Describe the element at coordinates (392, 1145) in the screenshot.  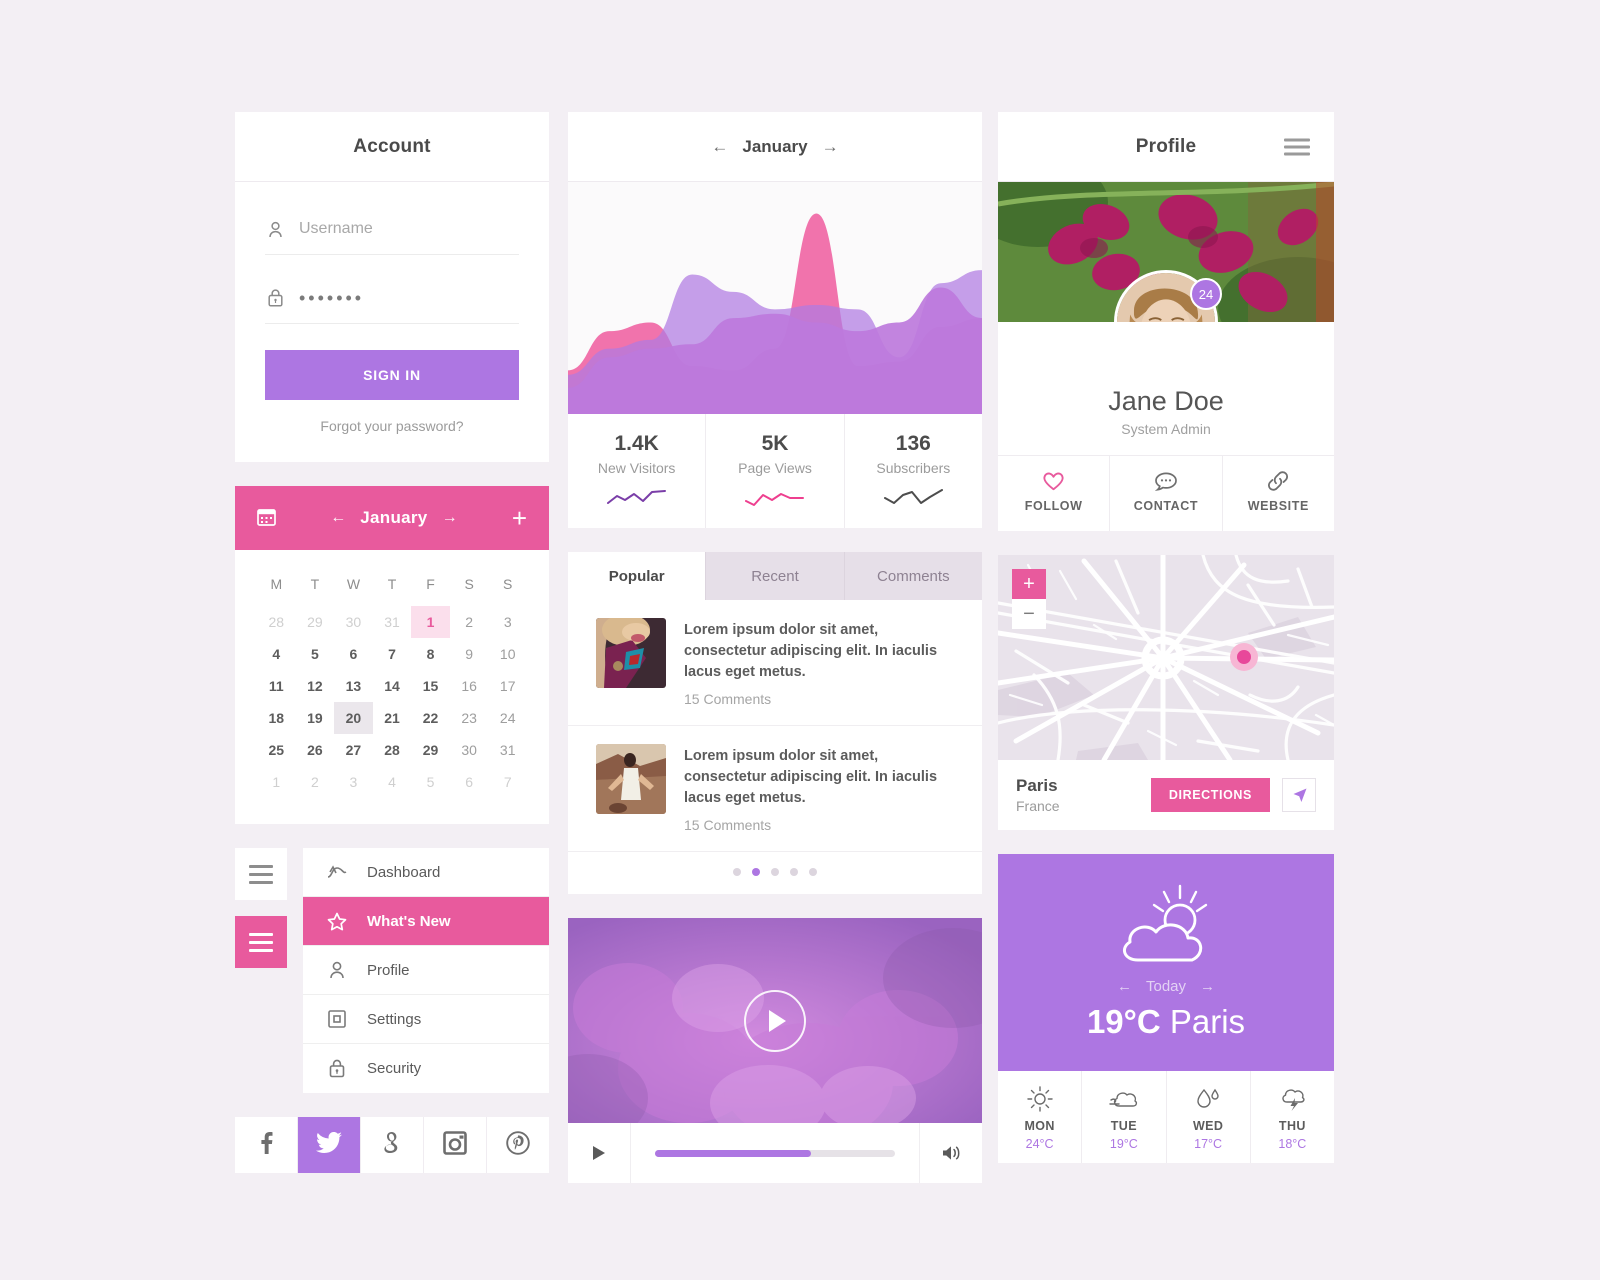
I see `social-button-google-plus` at that location.